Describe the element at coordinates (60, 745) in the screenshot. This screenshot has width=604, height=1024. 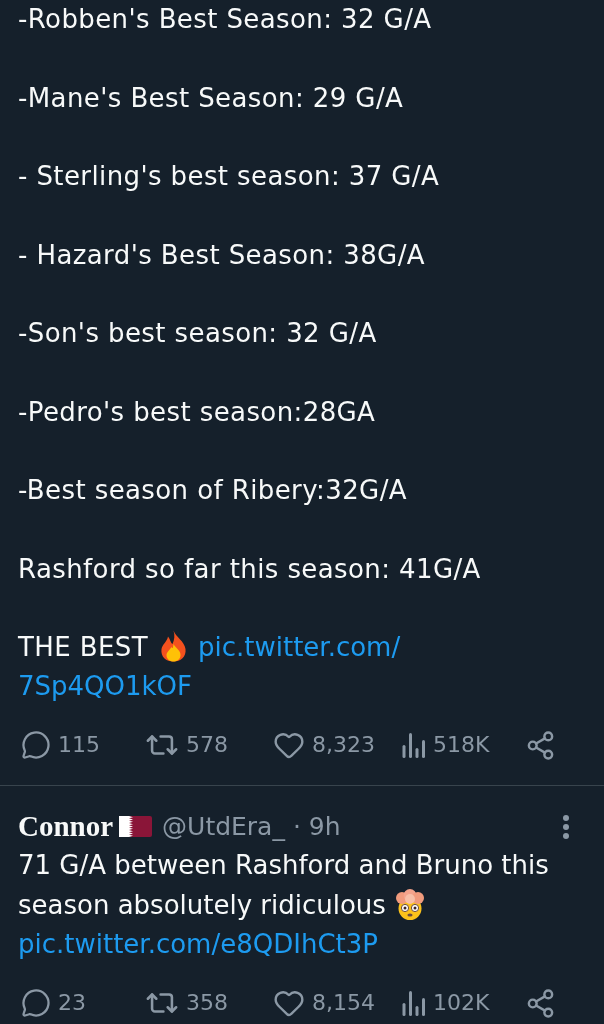
I see `reply-button: 115` at that location.